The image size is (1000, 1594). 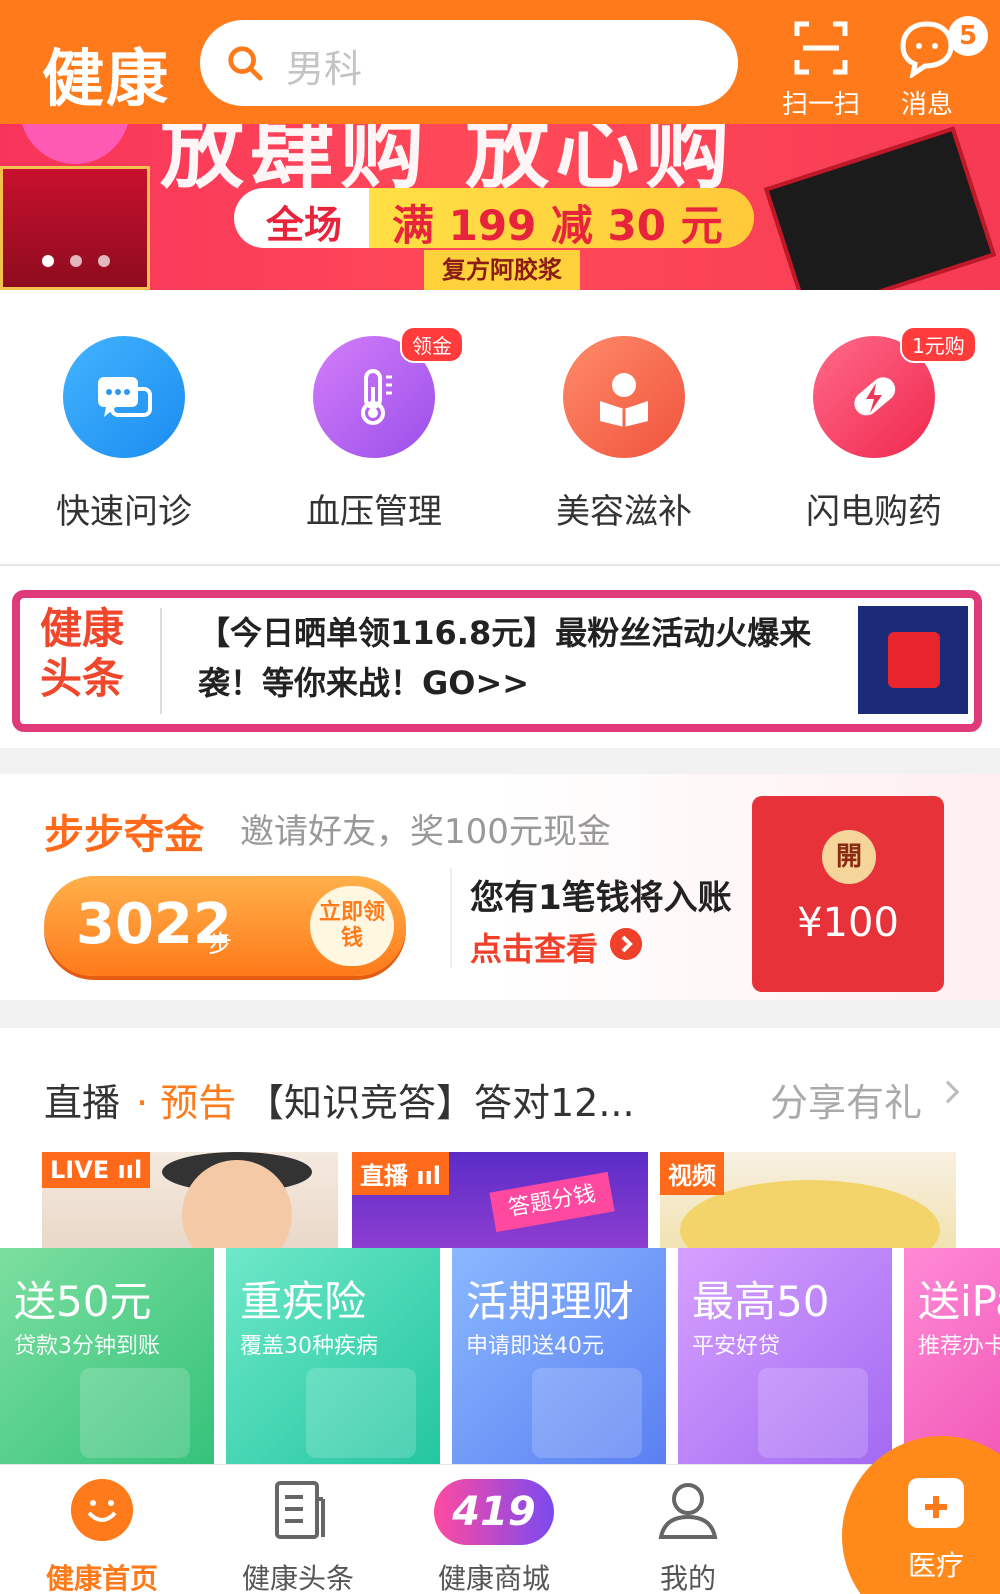 I want to click on quick-consult-item: 快速问诊, so click(x=124, y=434).